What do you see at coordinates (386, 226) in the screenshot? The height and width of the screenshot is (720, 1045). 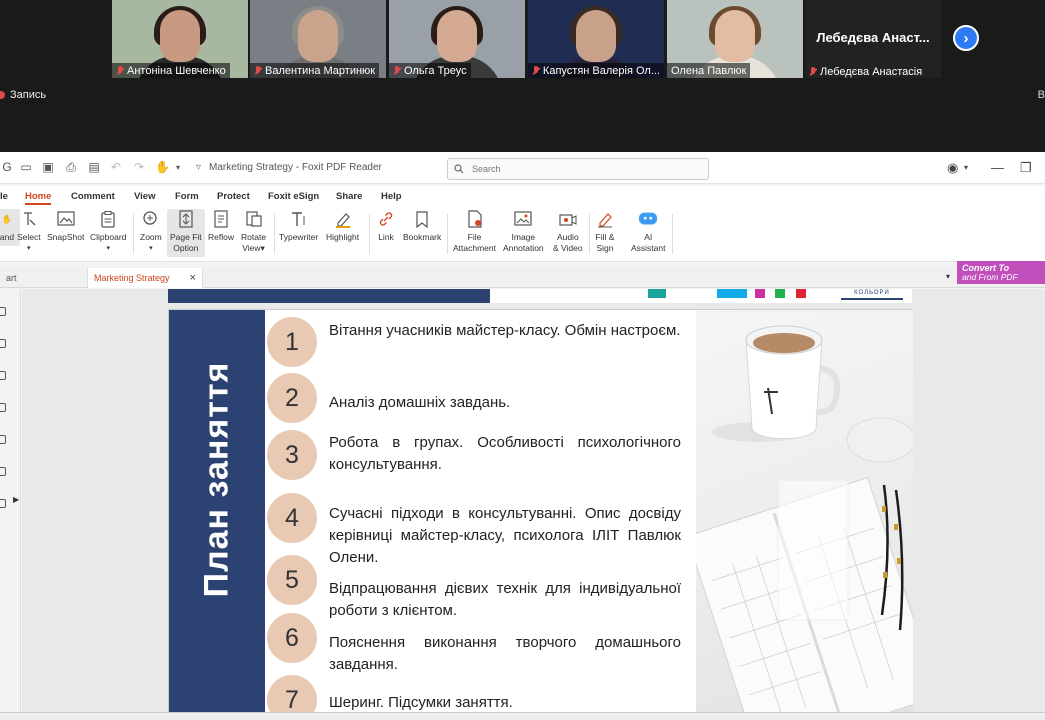 I see `link-button: Link` at bounding box center [386, 226].